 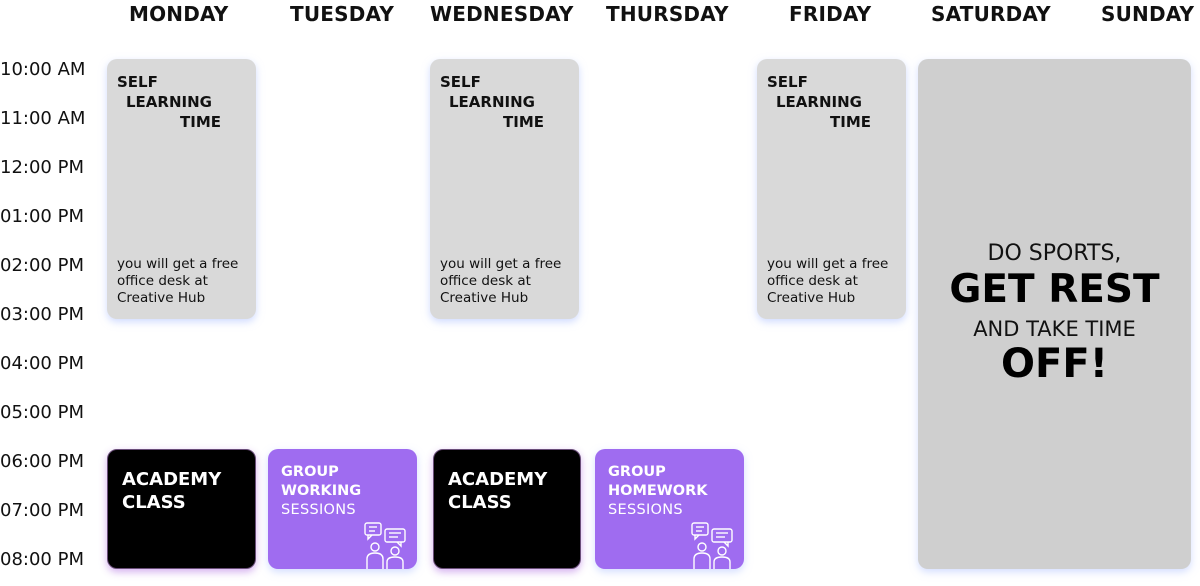 I want to click on group-working-title: GROUP WORKING, so click(x=321, y=482).